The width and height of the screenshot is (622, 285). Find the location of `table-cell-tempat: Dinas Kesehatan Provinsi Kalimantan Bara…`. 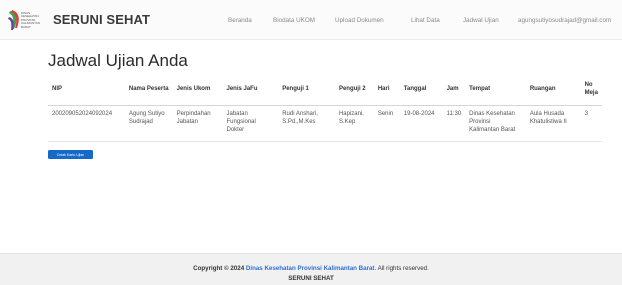

table-cell-tempat: Dinas Kesehatan Provinsi Kalimantan Bara… is located at coordinates (495, 123).